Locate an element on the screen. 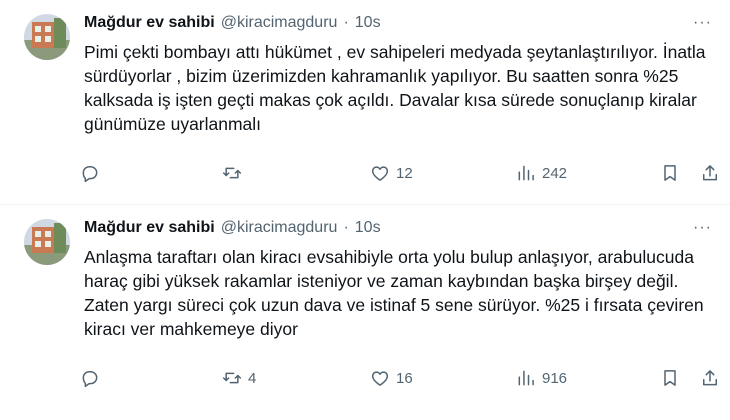 This screenshot has height=420, width=730. retweet-button is located at coordinates (235, 173).